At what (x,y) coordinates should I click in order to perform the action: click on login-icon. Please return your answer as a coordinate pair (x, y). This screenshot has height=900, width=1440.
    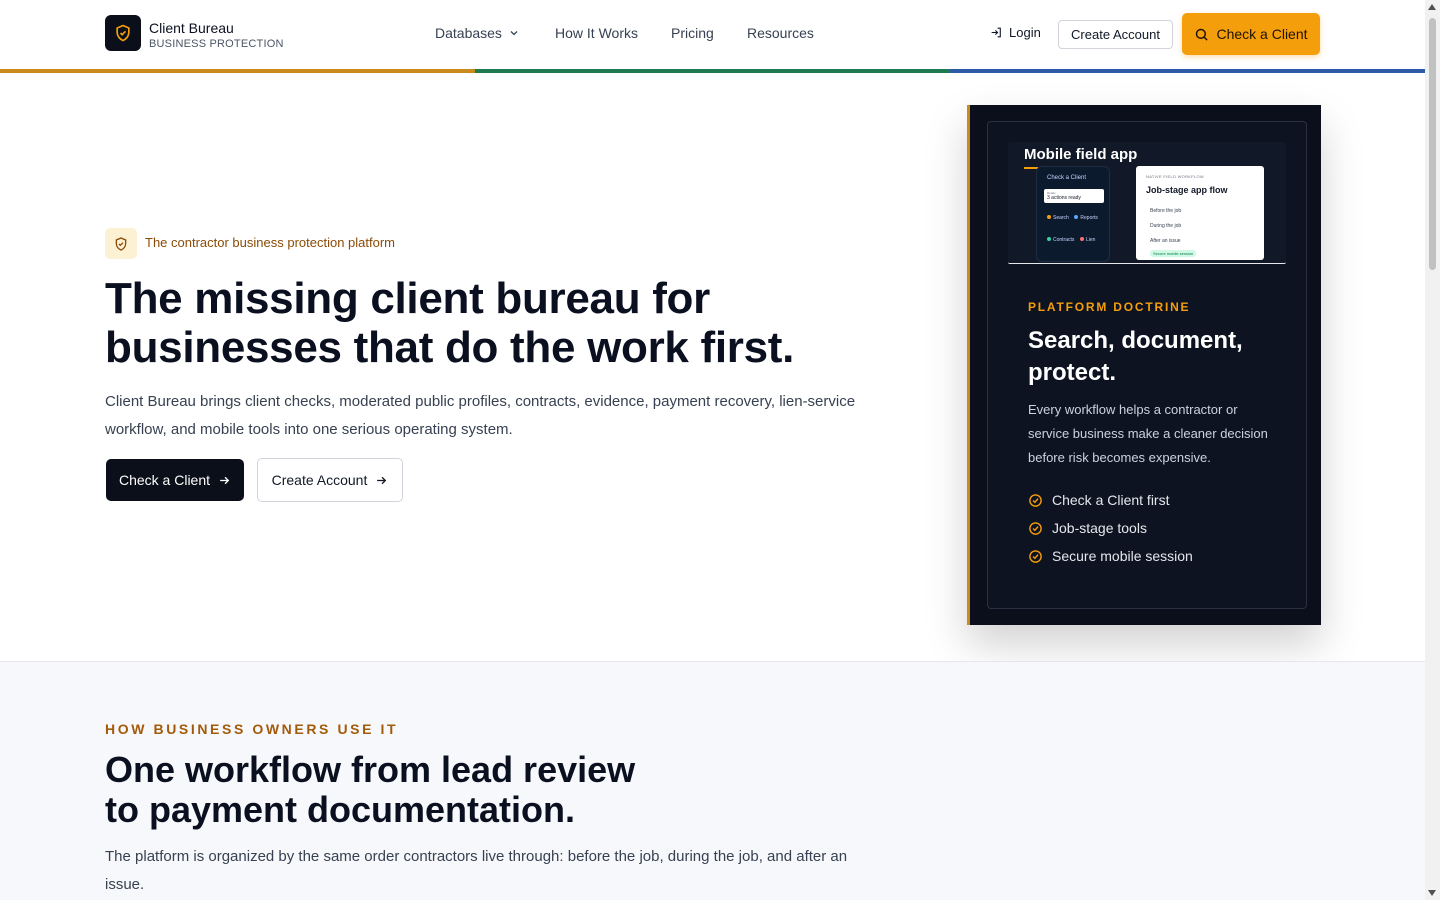
    Looking at the image, I should click on (996, 32).